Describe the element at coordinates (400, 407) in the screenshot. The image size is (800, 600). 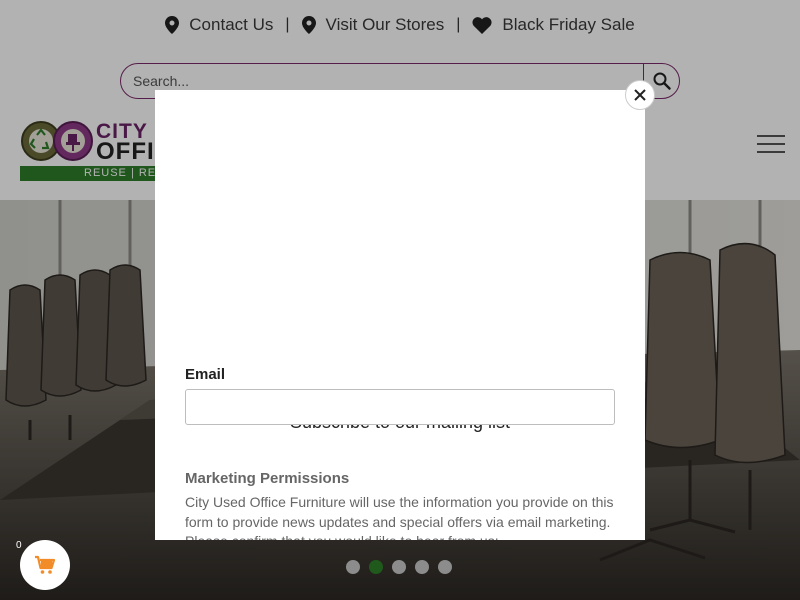
I see `email-field` at that location.